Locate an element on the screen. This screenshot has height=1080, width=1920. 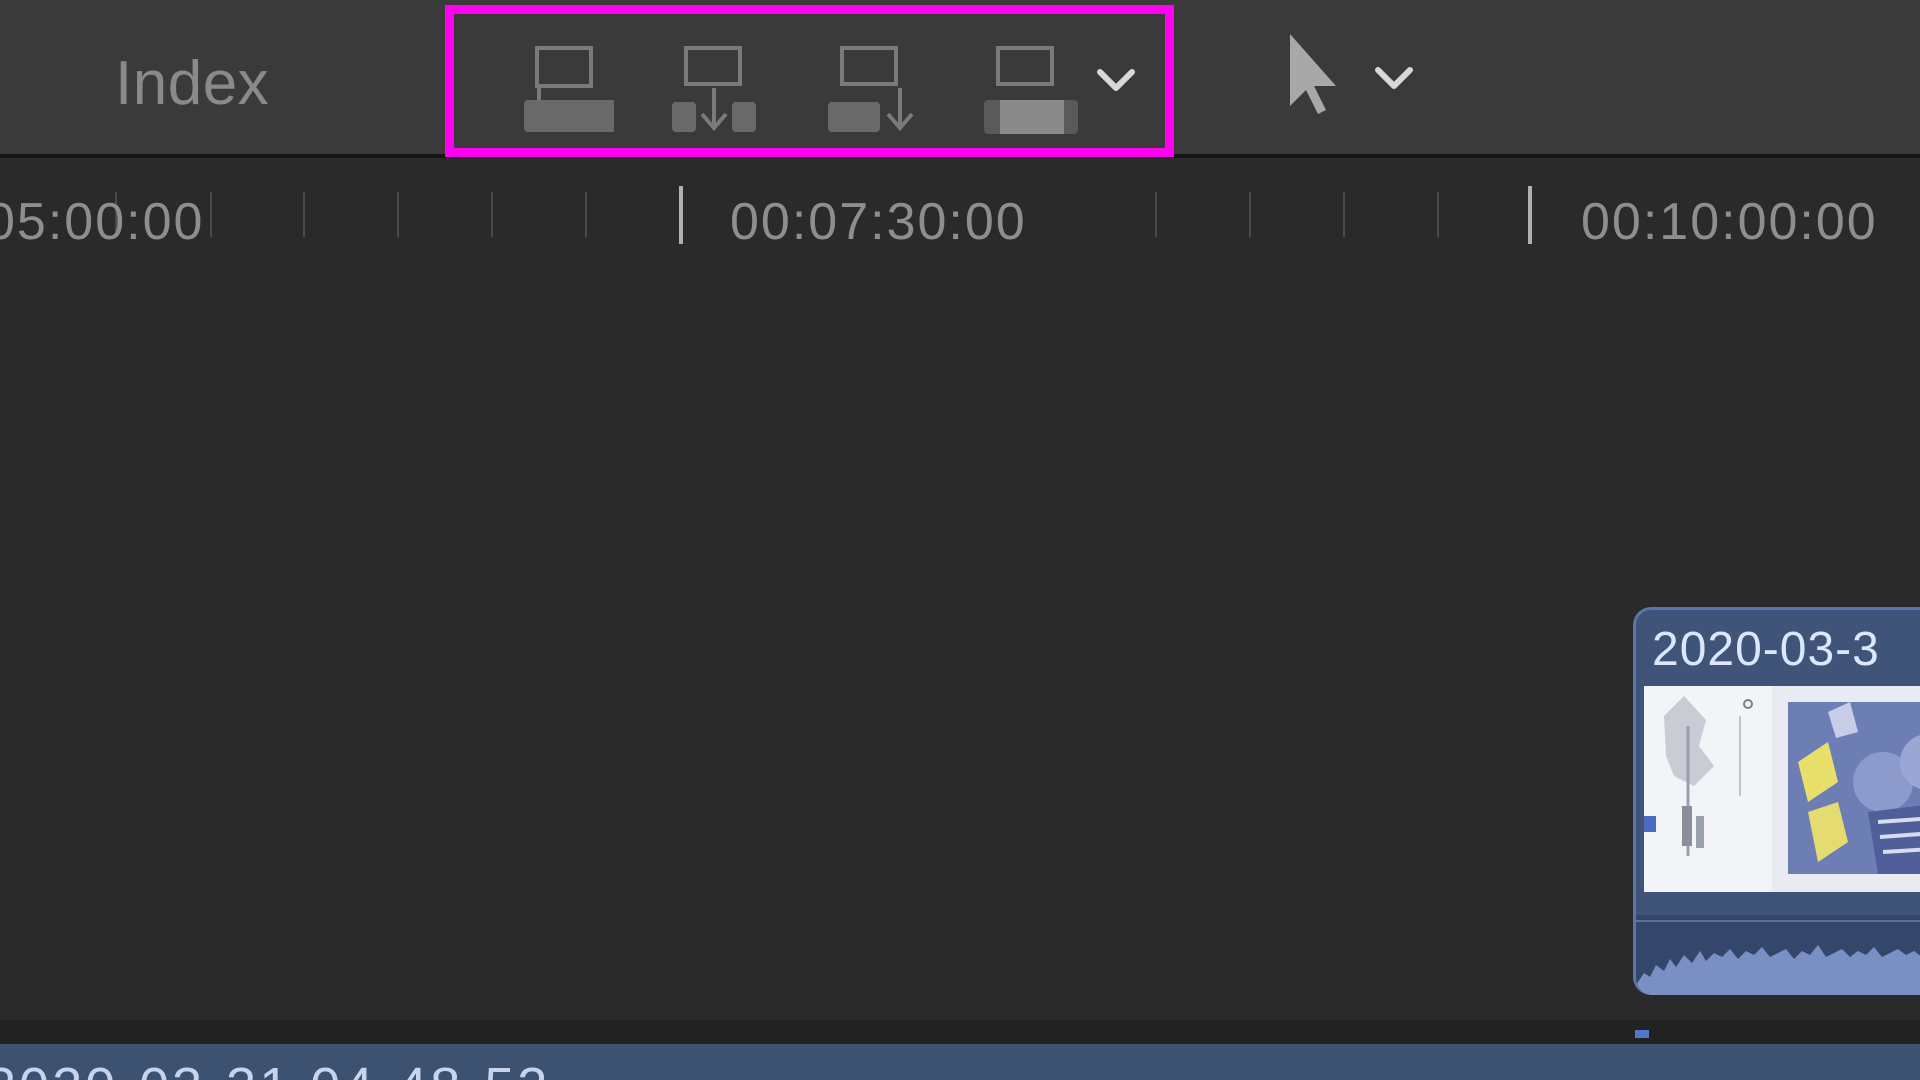
ruler-timecode: 00:10:00:00 is located at coordinates (1729, 222).